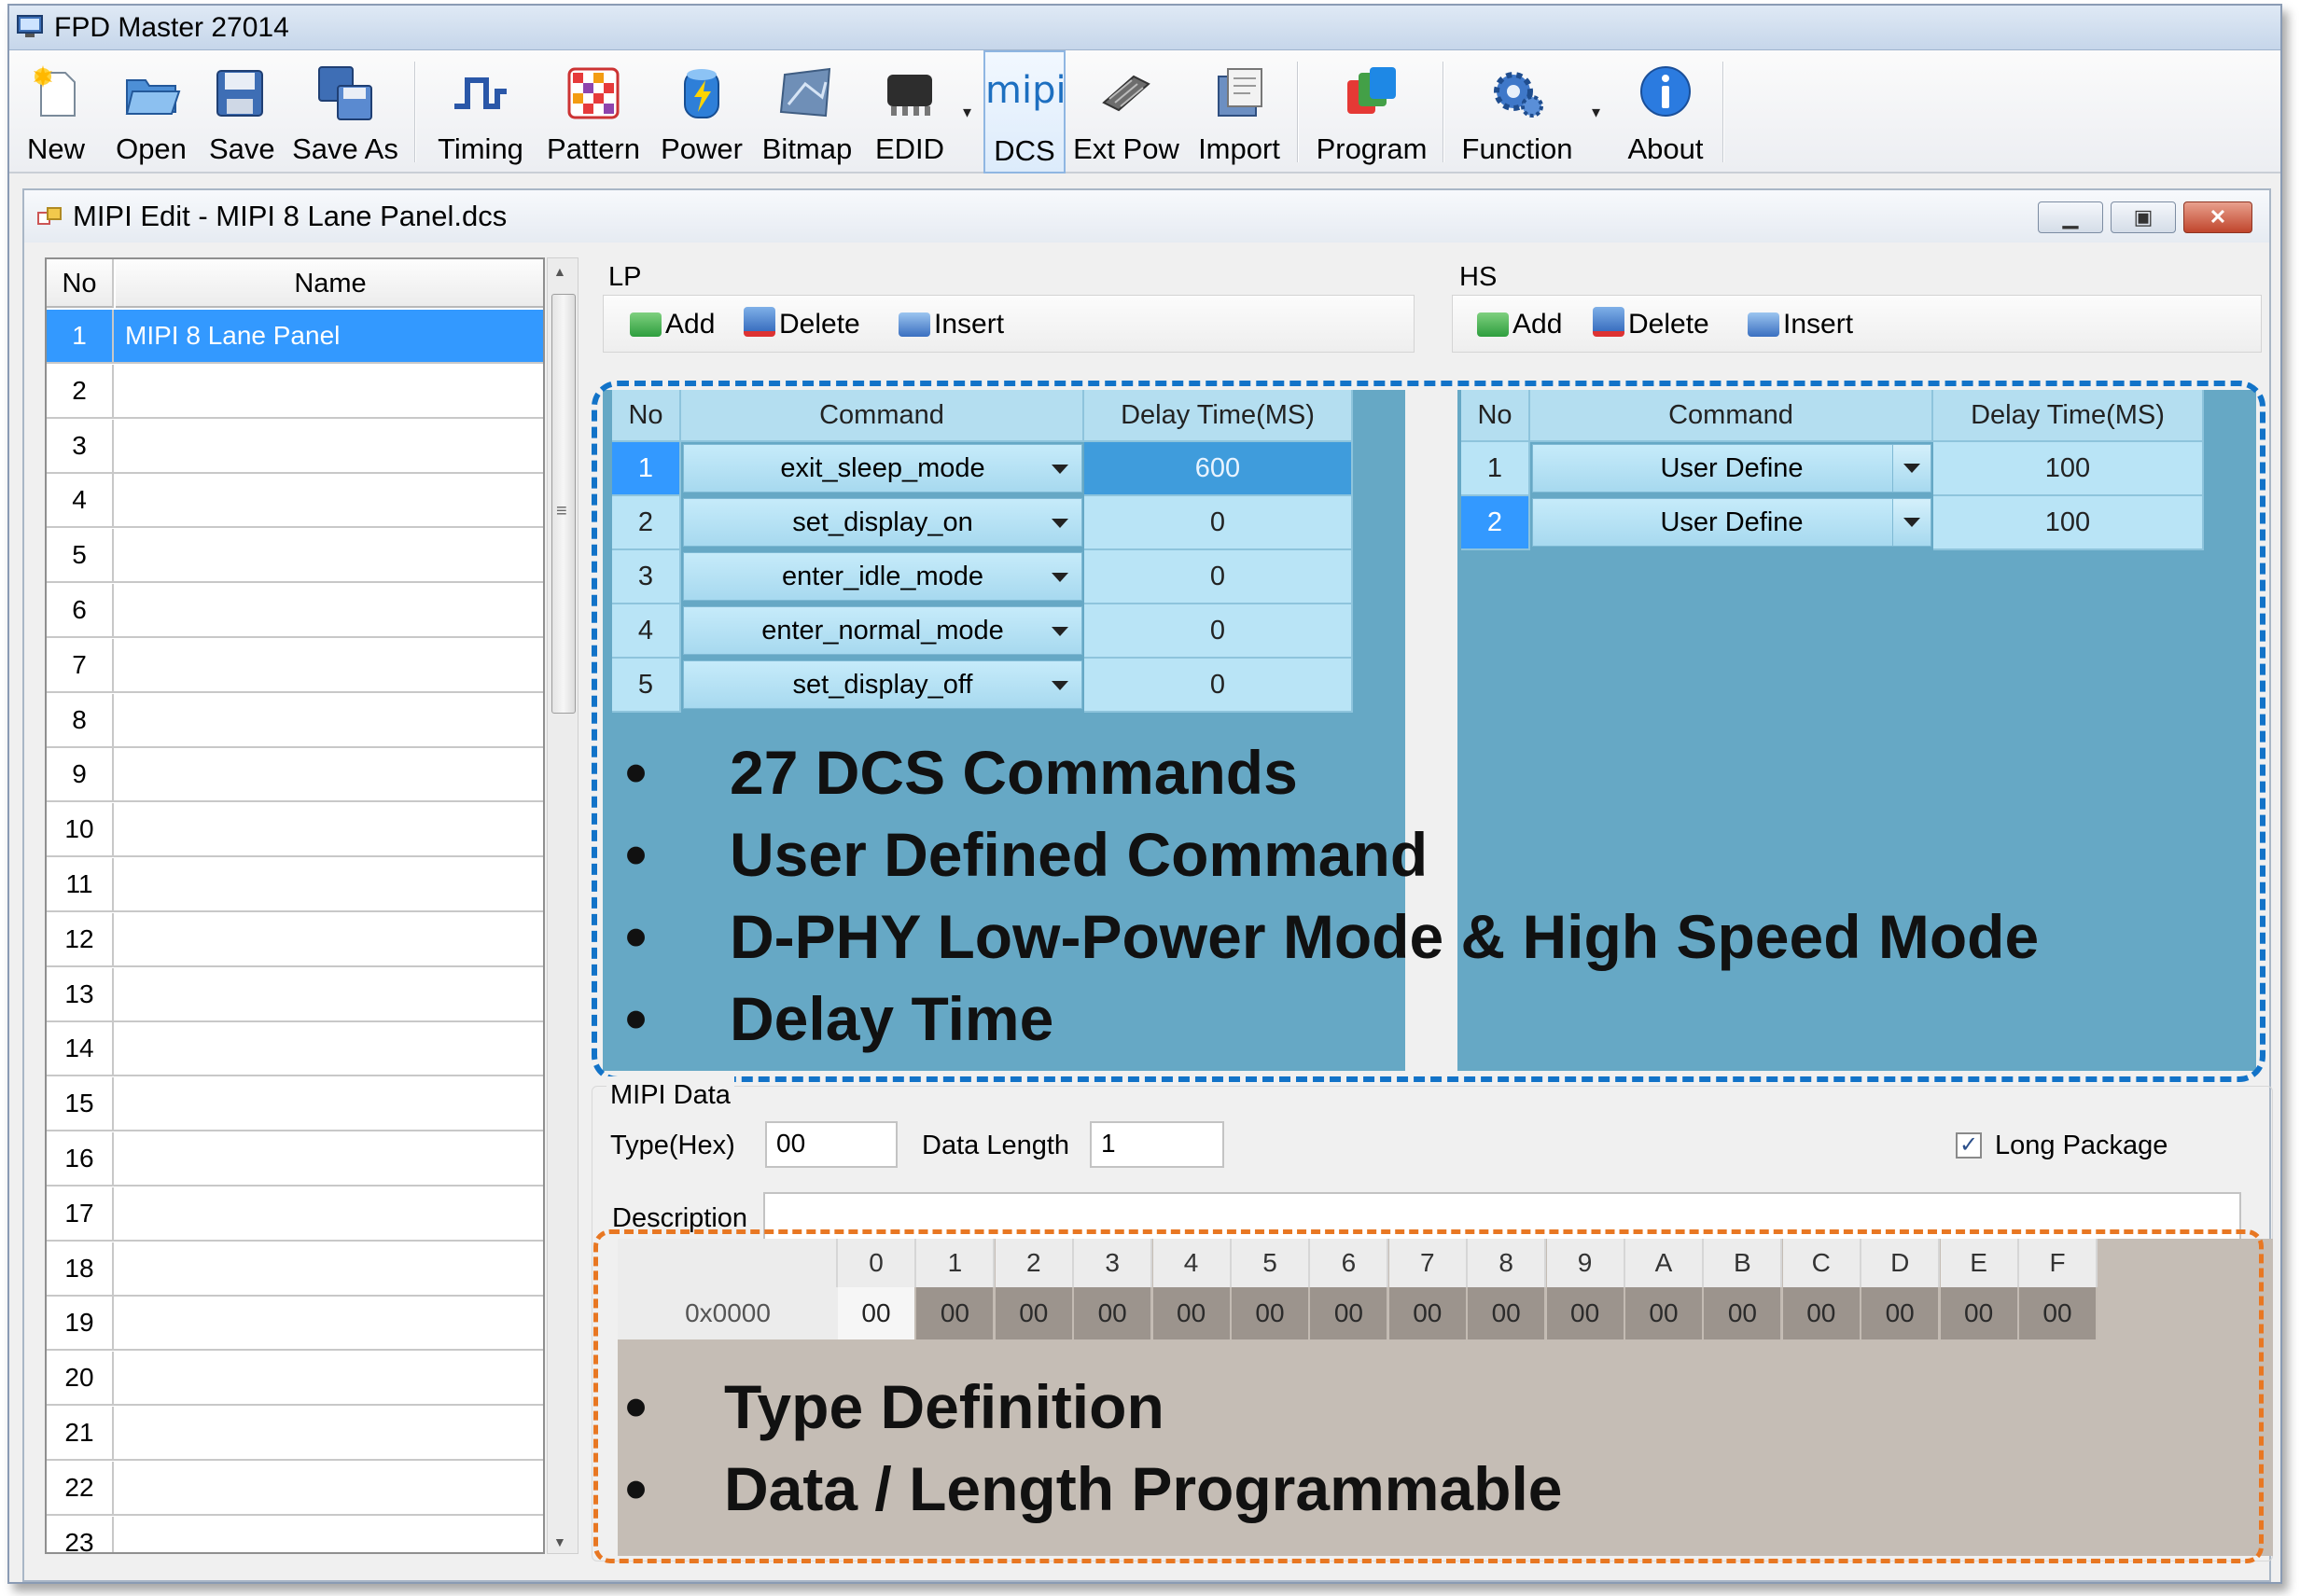 Image resolution: width=2300 pixels, height=1596 pixels. What do you see at coordinates (910, 111) in the screenshot?
I see `edid-button: EDID` at bounding box center [910, 111].